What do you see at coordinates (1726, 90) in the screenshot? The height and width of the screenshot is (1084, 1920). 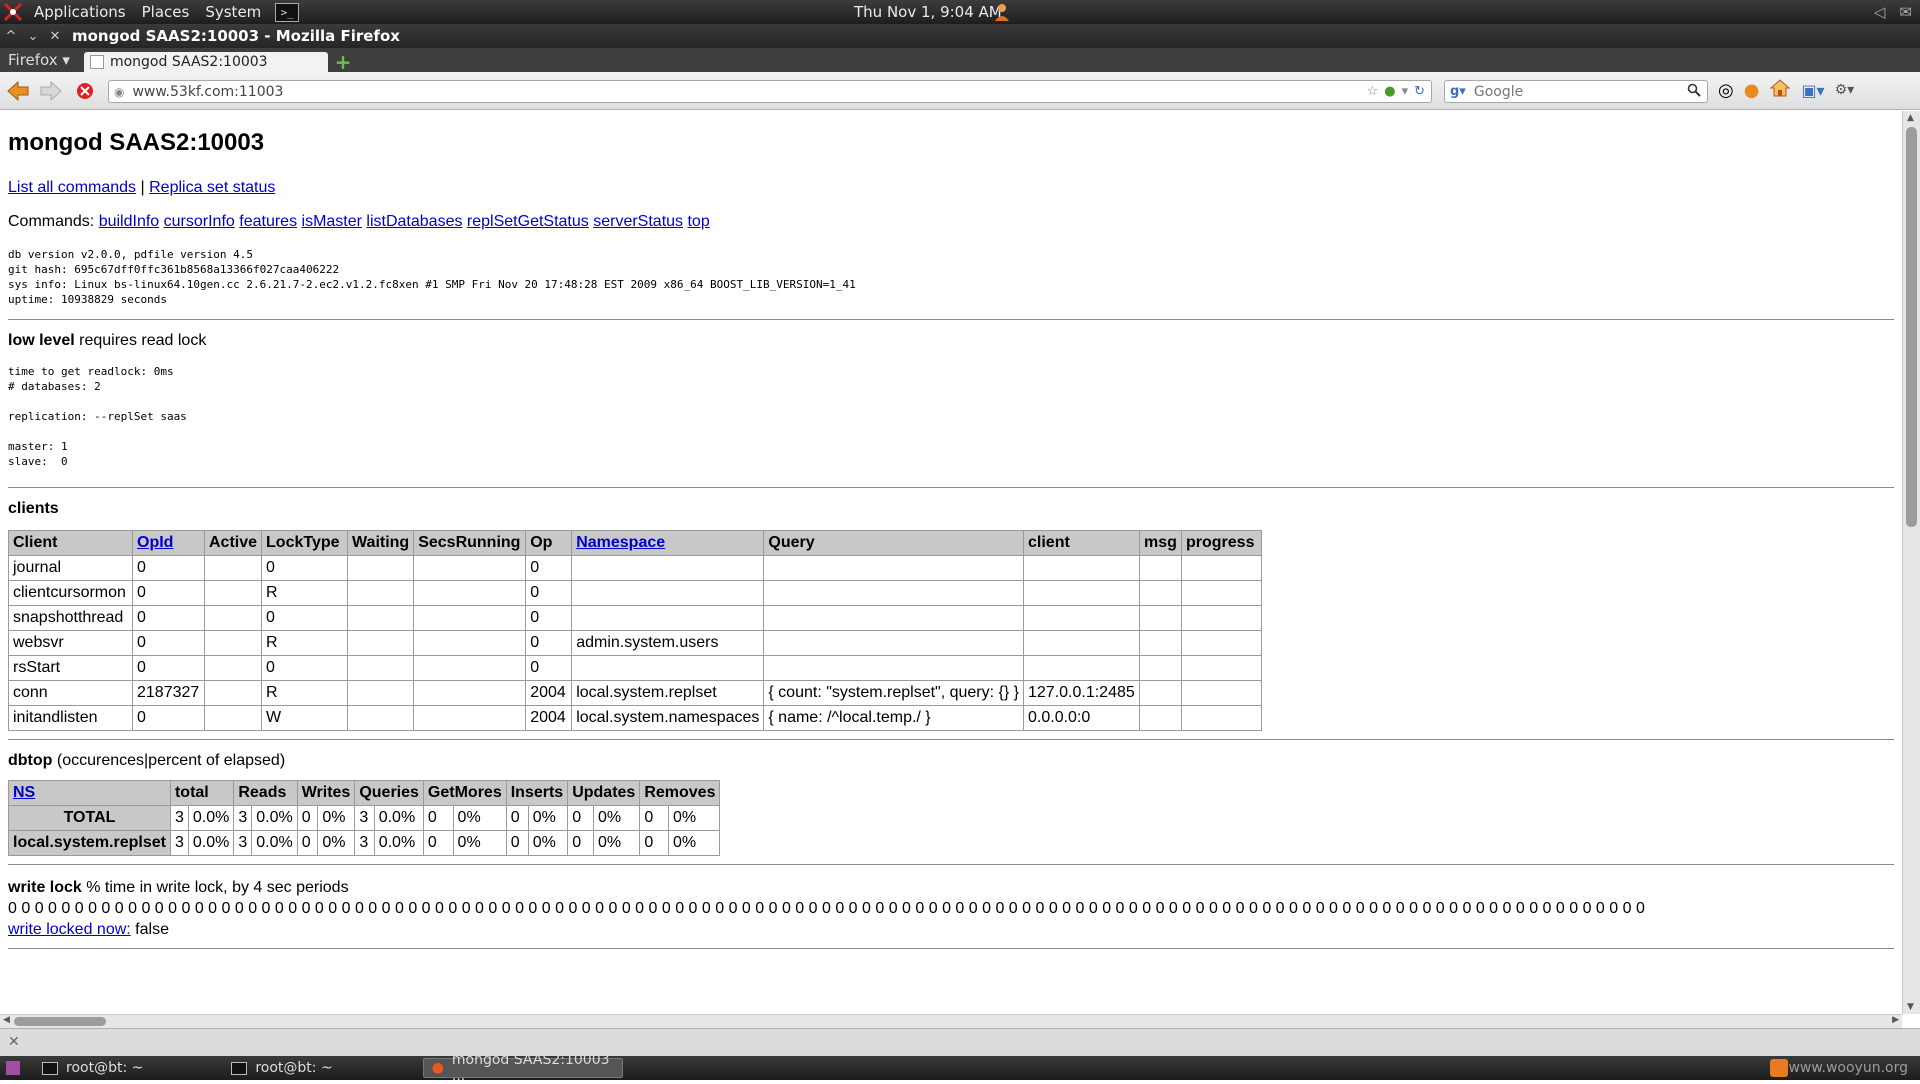 I see `cookie-icon: ◎` at bounding box center [1726, 90].